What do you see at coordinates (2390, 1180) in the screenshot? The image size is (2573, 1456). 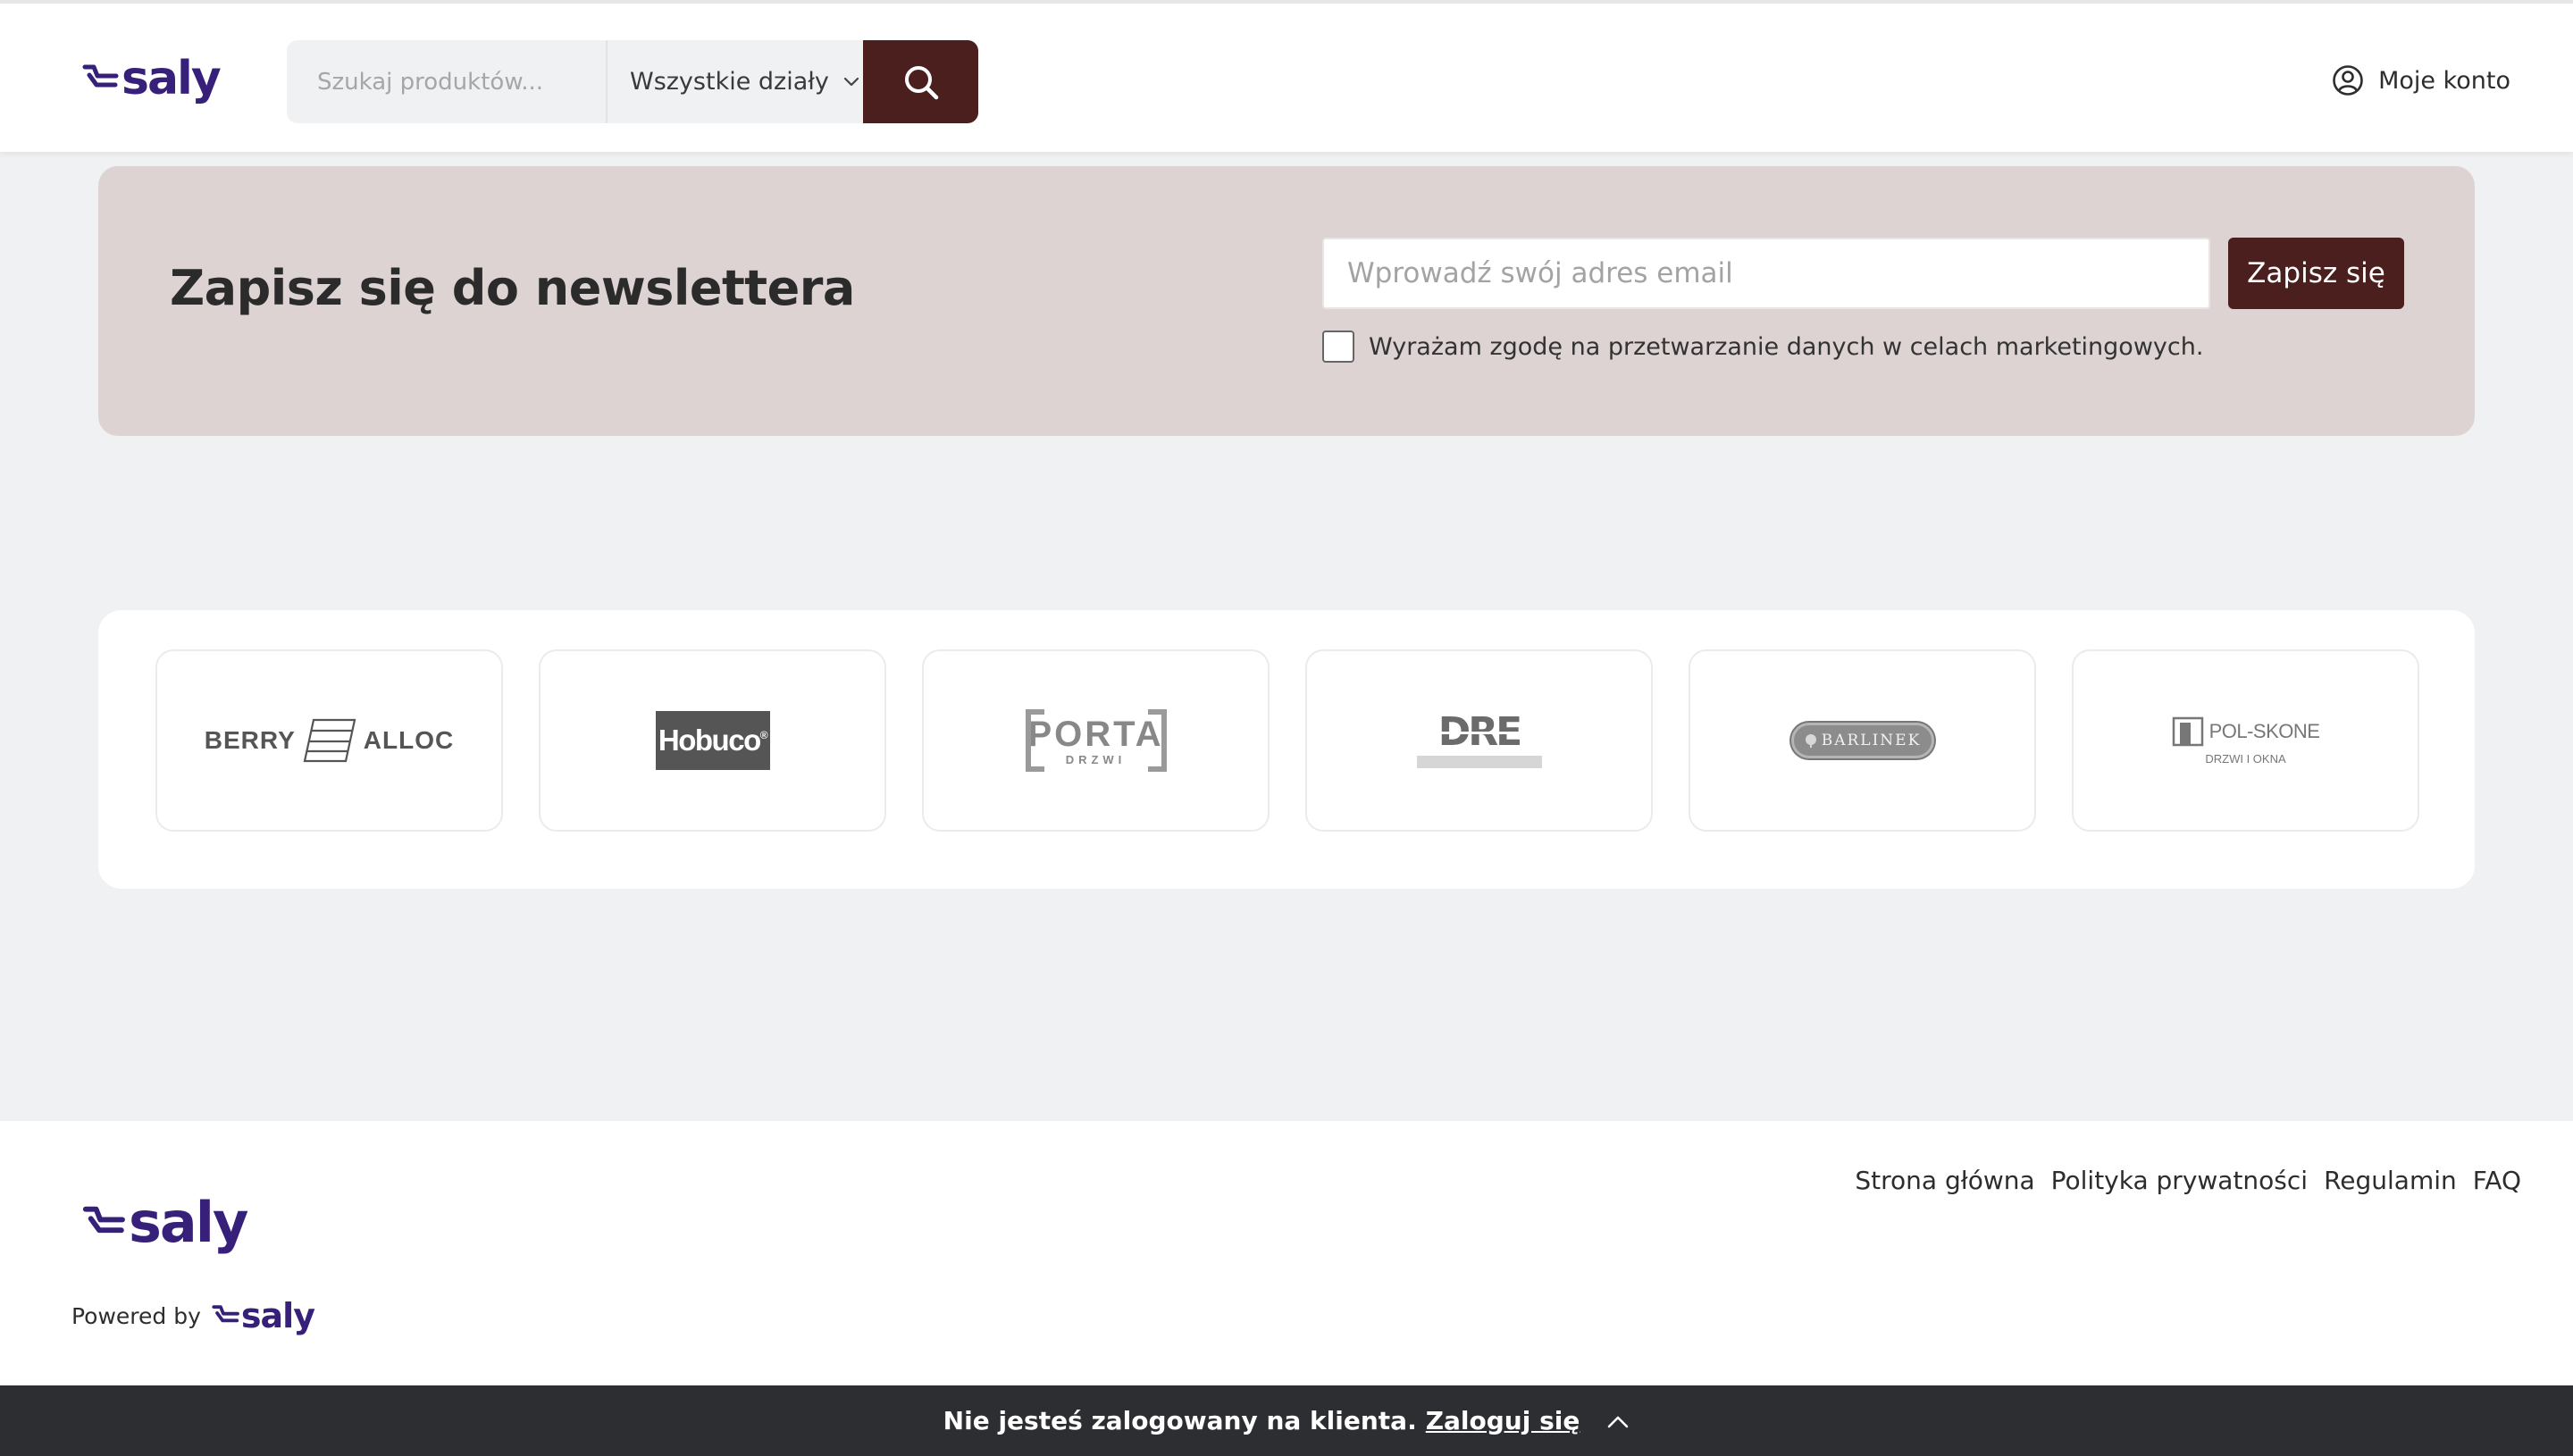 I see `footer-link-terms: Regulamin` at bounding box center [2390, 1180].